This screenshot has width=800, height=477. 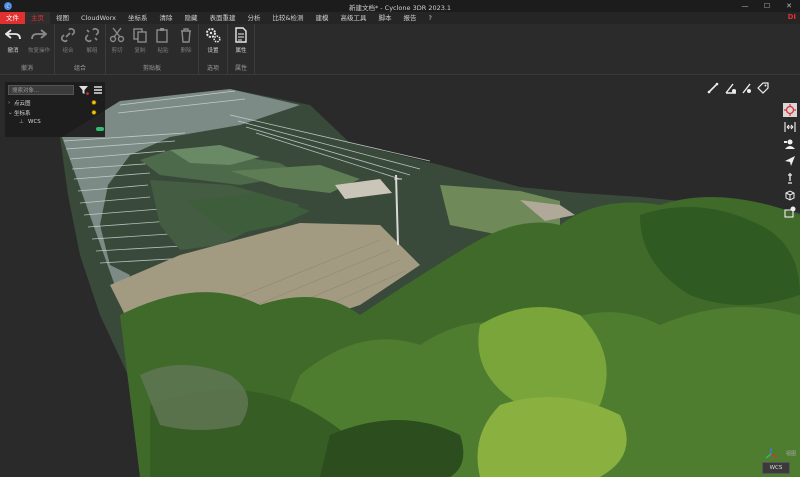 I want to click on tree-item-point-cloud: › 点云图, so click(x=19, y=103).